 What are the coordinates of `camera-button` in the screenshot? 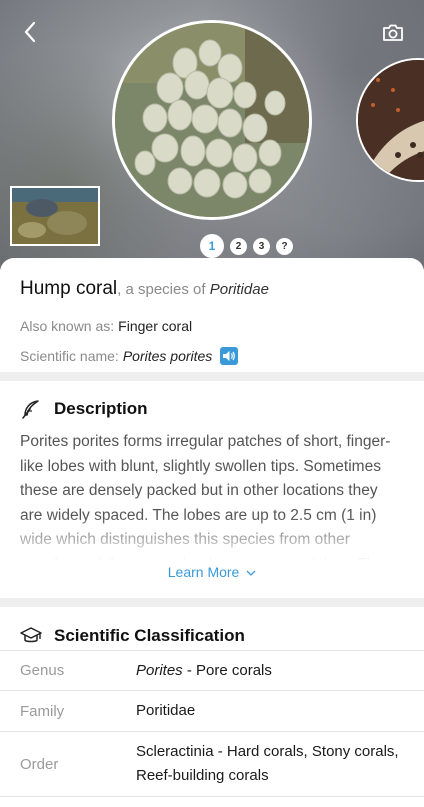 It's located at (393, 33).